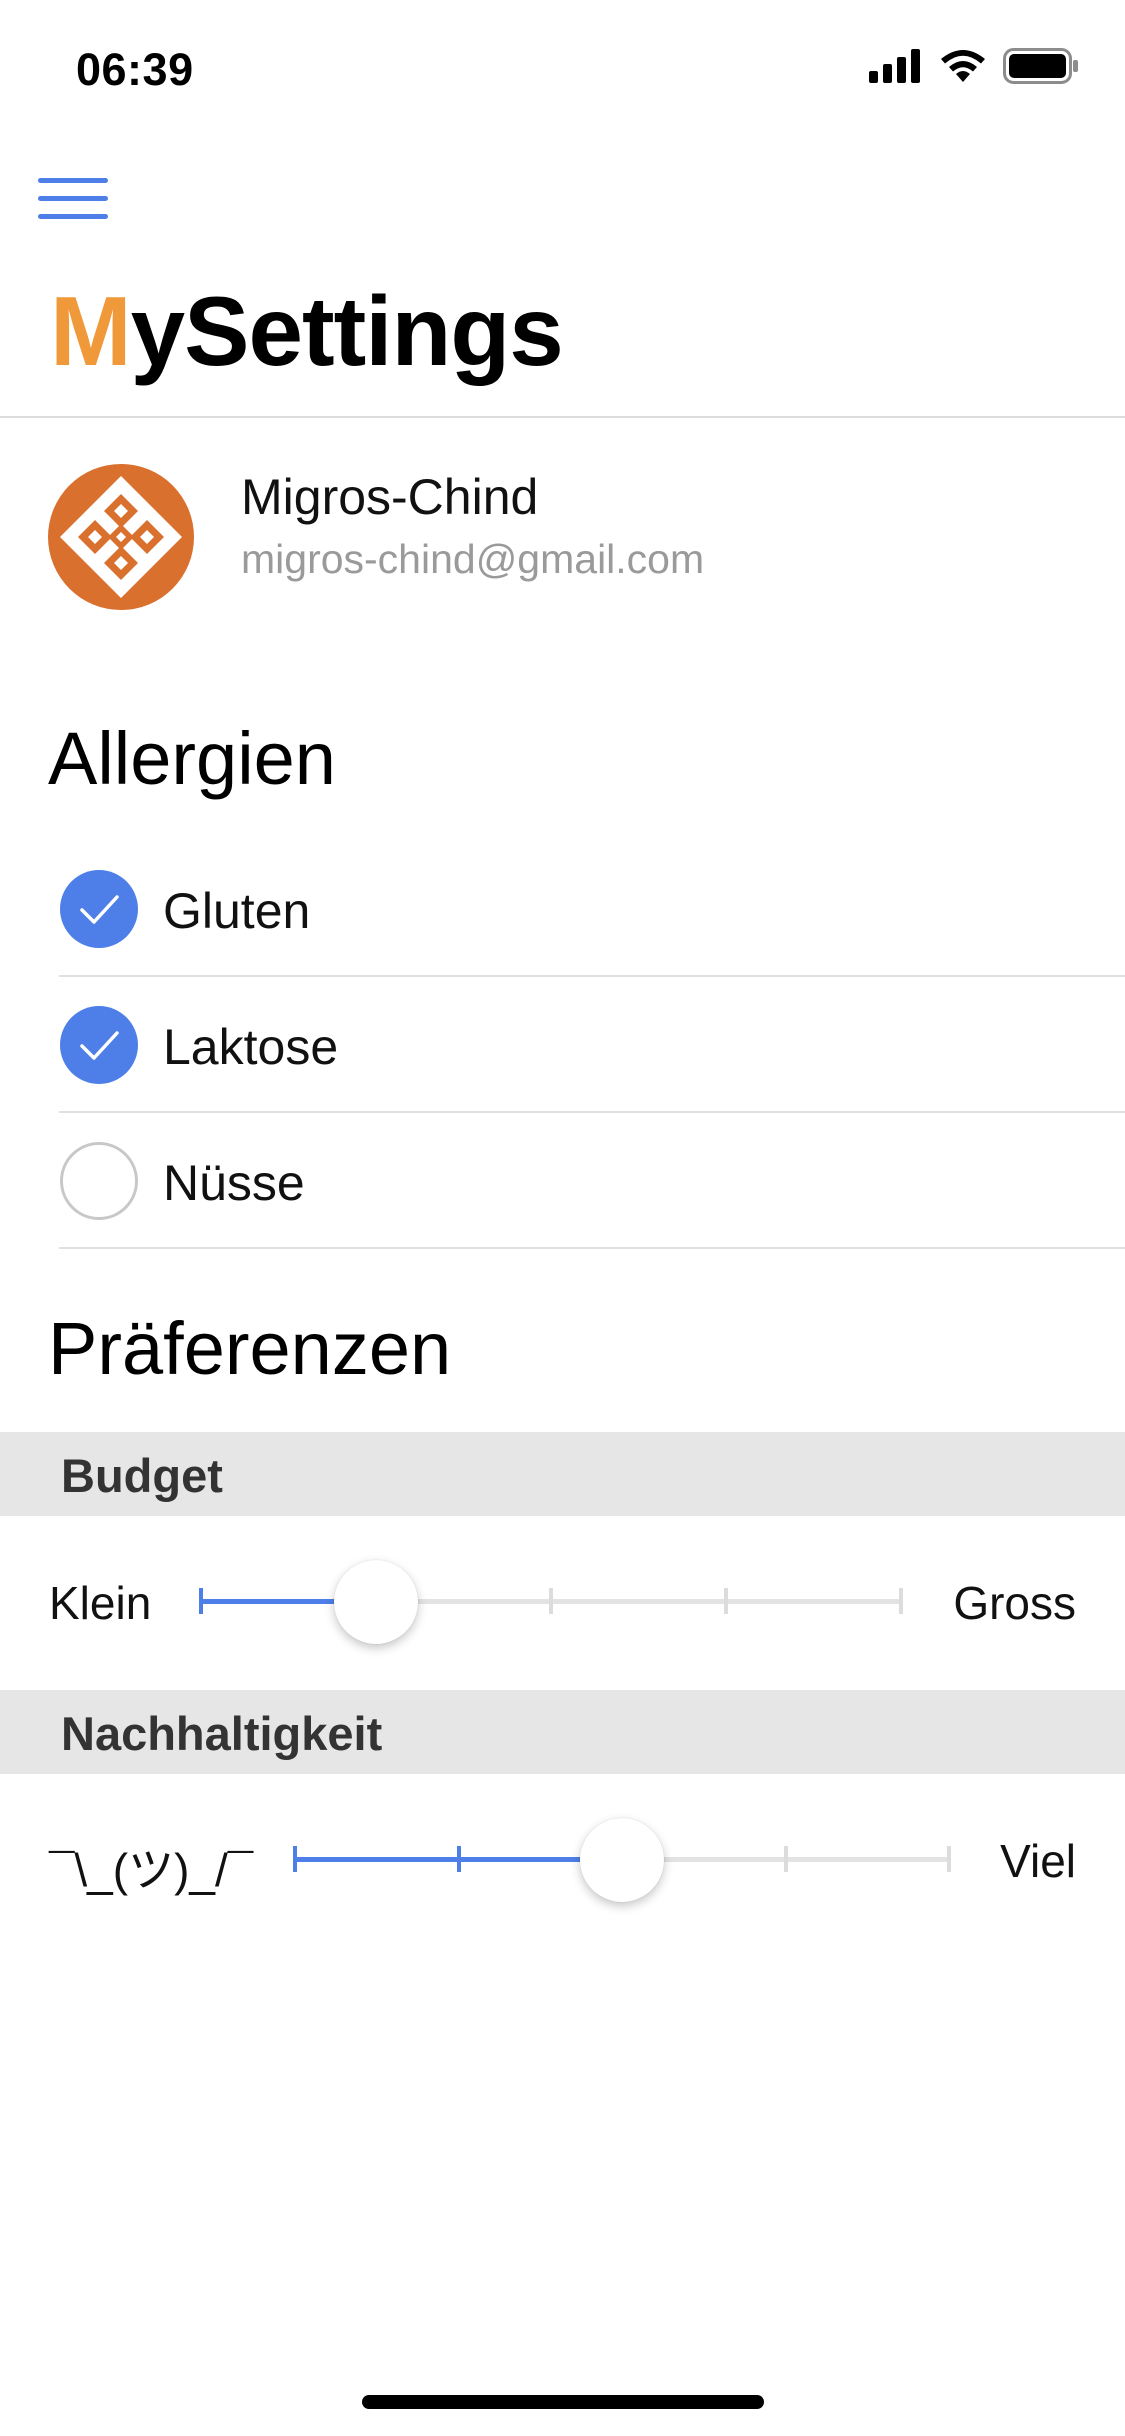 The image size is (1125, 2436). Describe the element at coordinates (91, 331) in the screenshot. I see `title-accent-letter: M` at that location.